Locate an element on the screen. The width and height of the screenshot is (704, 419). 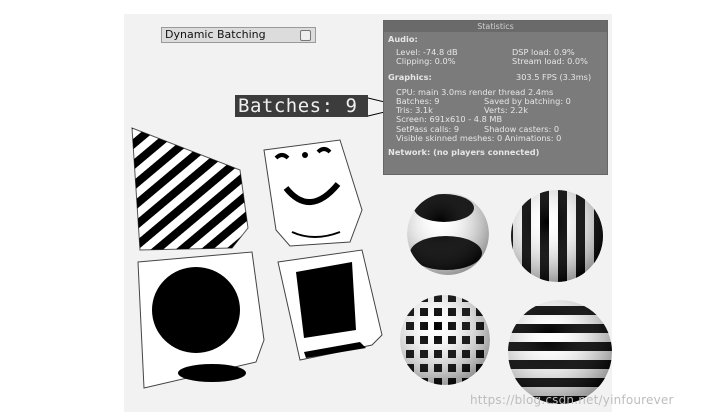
stream-load: Stream load: 0.0% is located at coordinates (550, 61).